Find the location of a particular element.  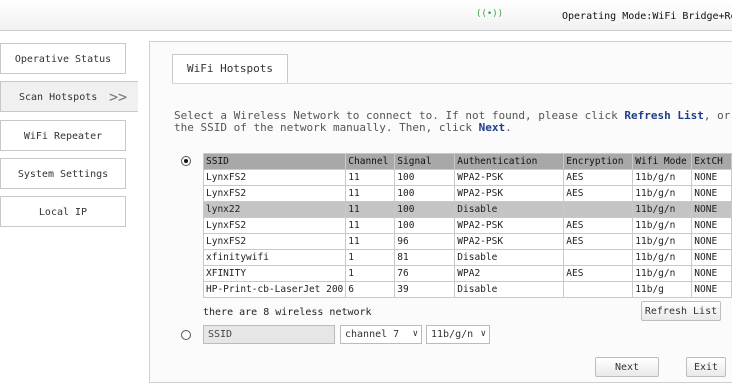

column-header-channel: Channel is located at coordinates (370, 161).